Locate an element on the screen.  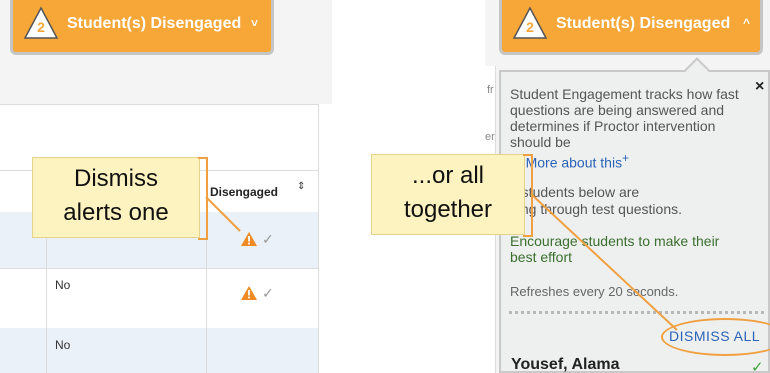
sort-icon: ⇕ is located at coordinates (301, 187).